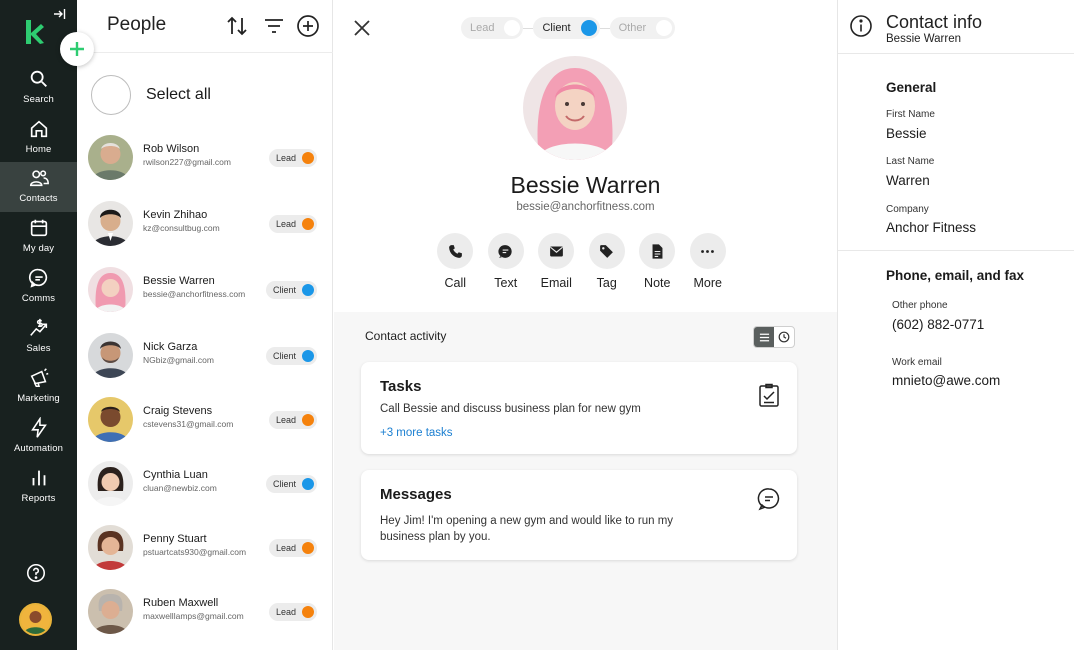  Describe the element at coordinates (188, 424) in the screenshot. I see `person-email: cstevens31@gmail.com` at that location.